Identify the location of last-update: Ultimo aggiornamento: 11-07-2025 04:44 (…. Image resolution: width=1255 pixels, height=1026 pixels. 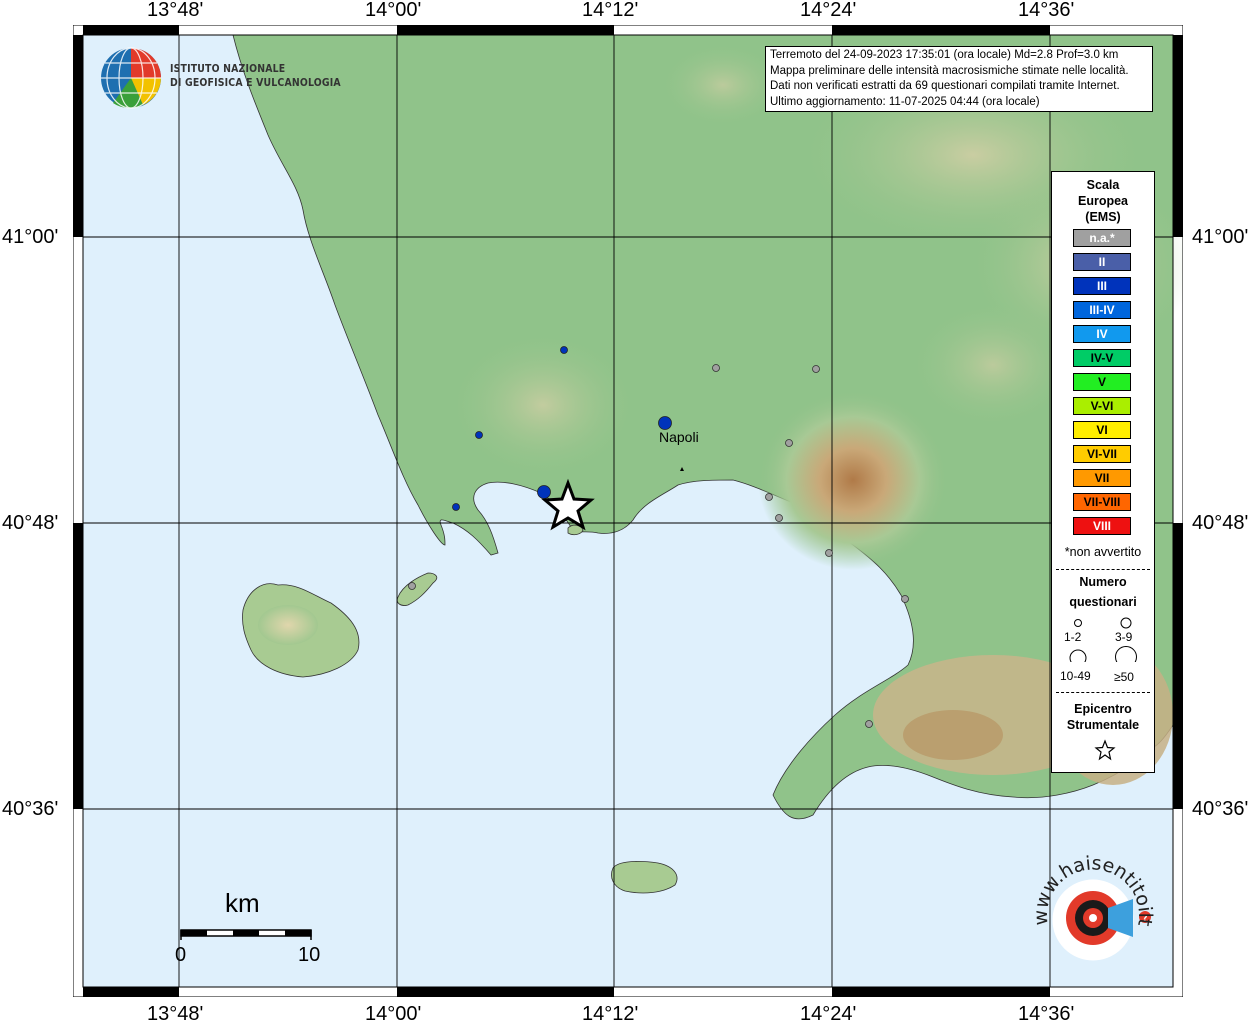
(905, 101).